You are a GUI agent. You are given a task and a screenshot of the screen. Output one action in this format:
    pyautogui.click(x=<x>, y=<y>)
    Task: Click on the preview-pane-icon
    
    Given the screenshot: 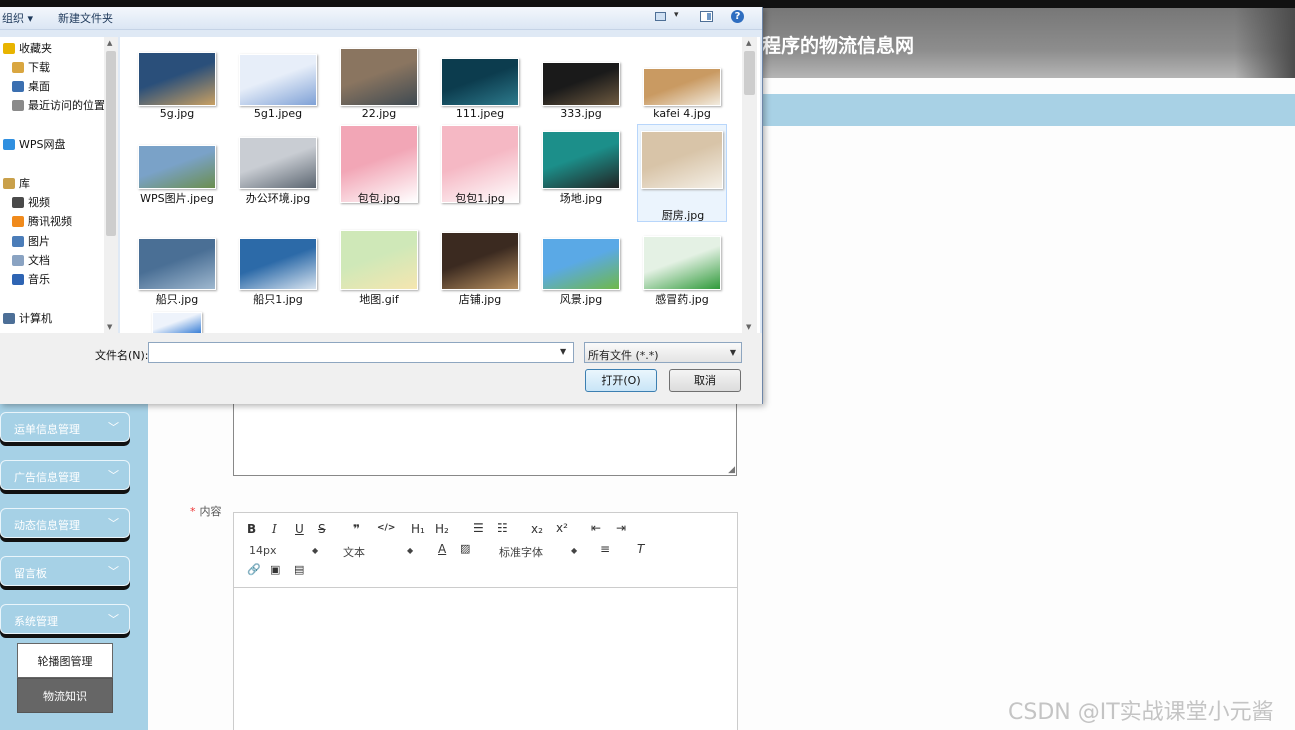 What is the action you would take?
    pyautogui.click(x=706, y=16)
    